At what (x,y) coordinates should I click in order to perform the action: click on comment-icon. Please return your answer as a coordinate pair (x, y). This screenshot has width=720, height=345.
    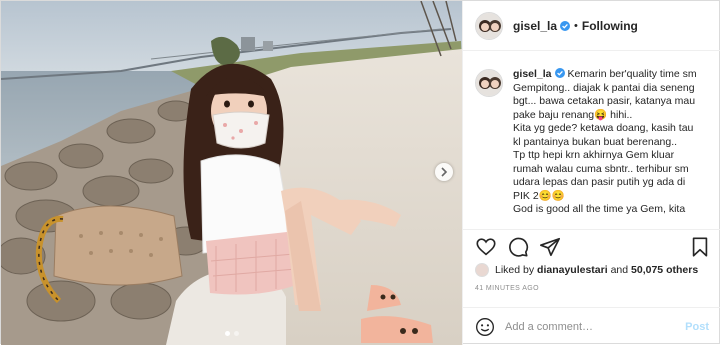
    Looking at the image, I should click on (518, 247).